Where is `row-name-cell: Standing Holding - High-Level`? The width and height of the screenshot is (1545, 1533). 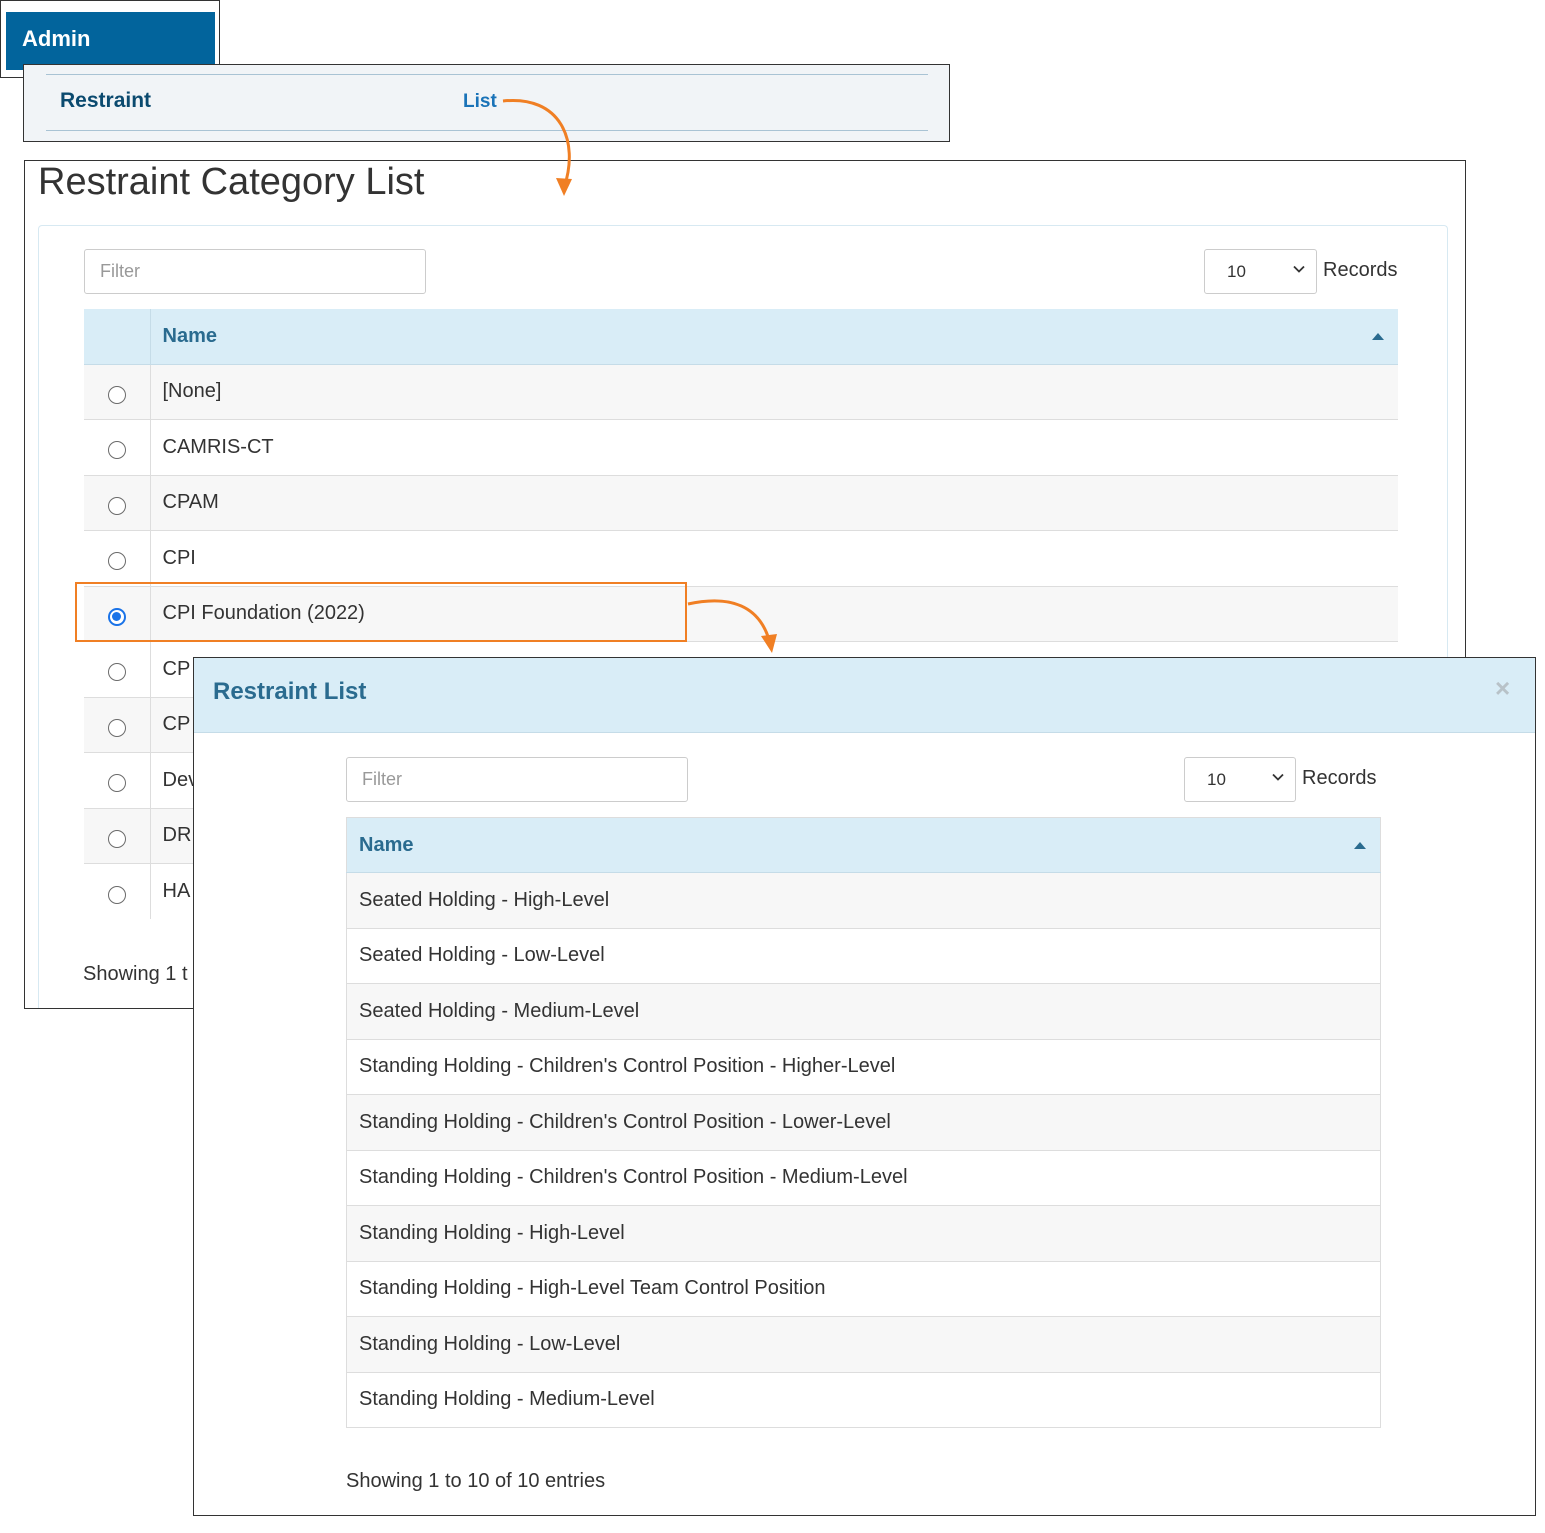 row-name-cell: Standing Holding - High-Level is located at coordinates (863, 1233).